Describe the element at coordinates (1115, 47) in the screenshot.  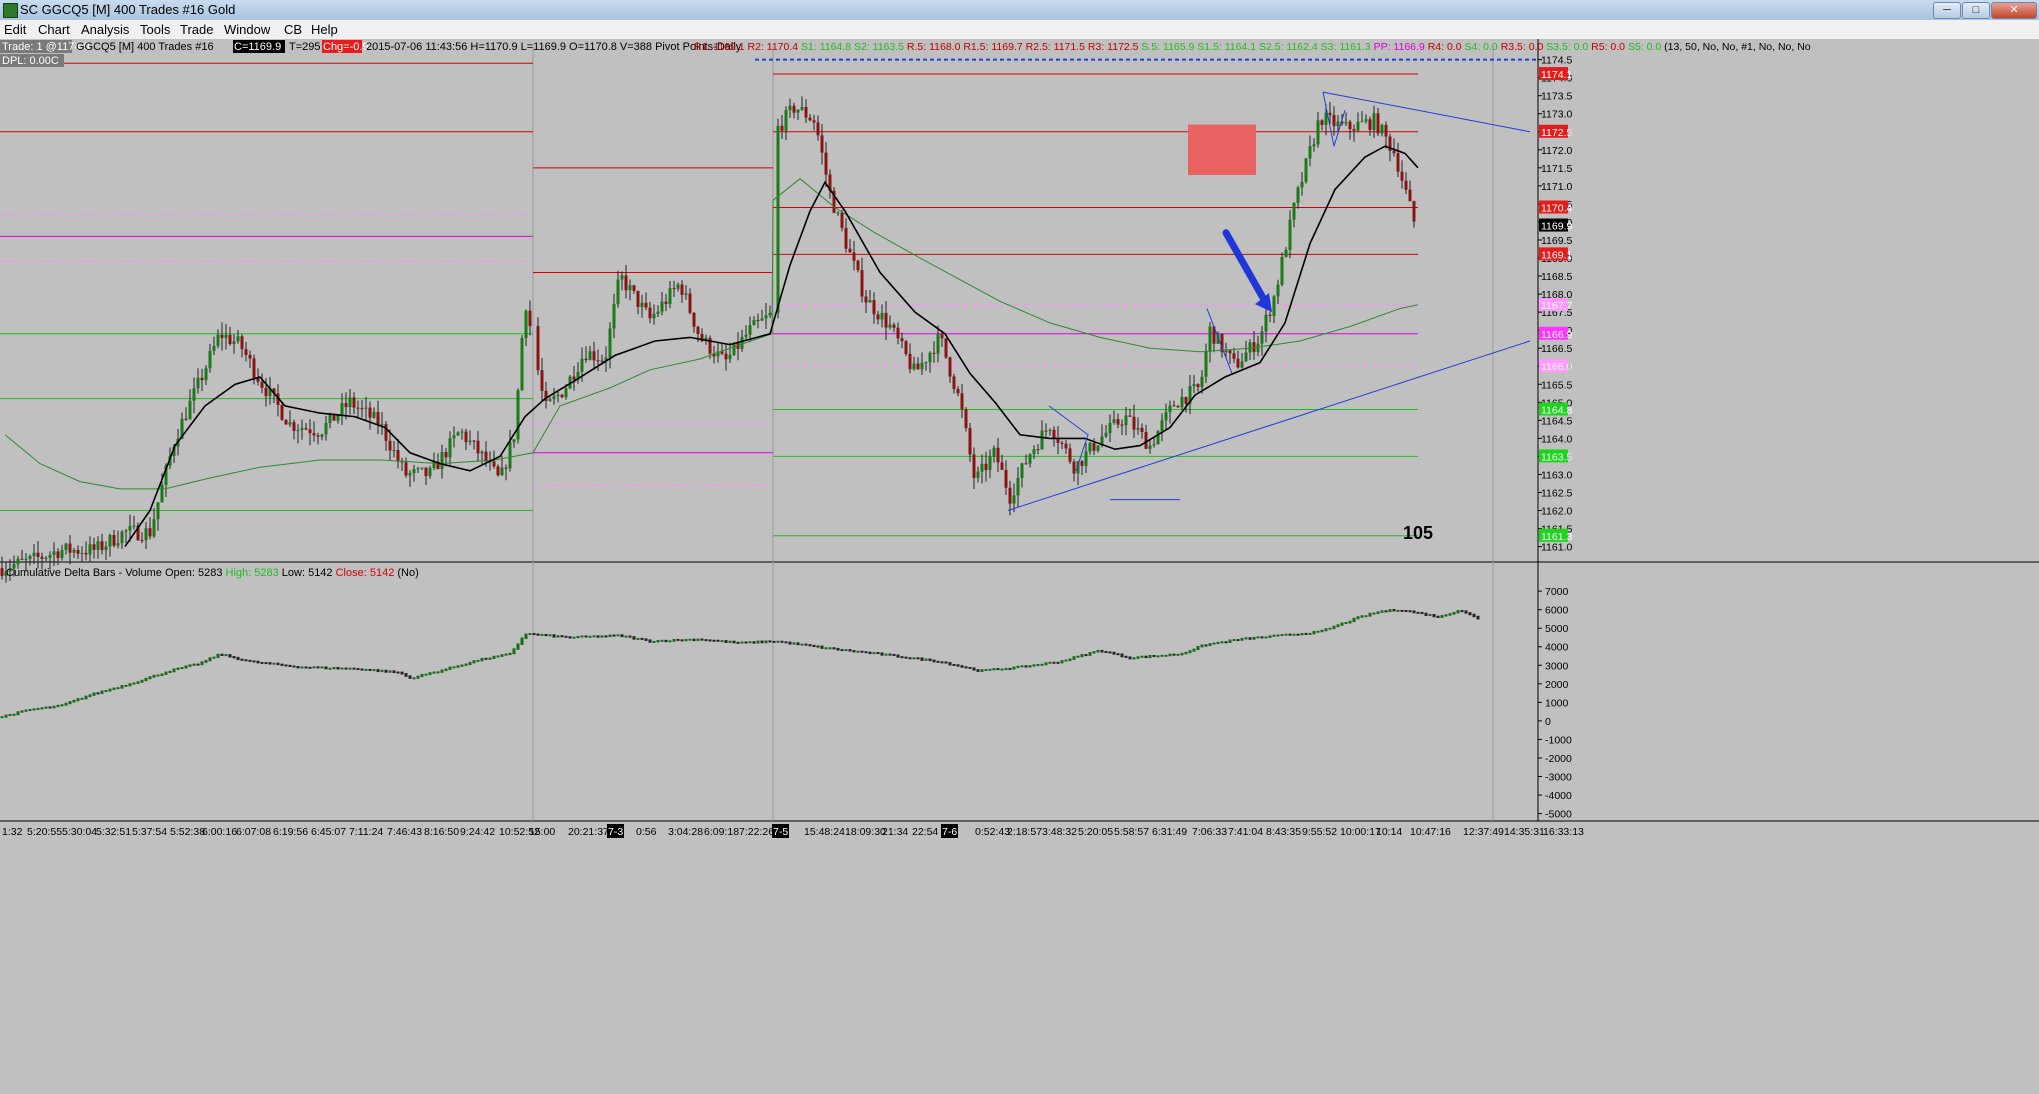
I see `pivot-value: R3: 1172.5` at that location.